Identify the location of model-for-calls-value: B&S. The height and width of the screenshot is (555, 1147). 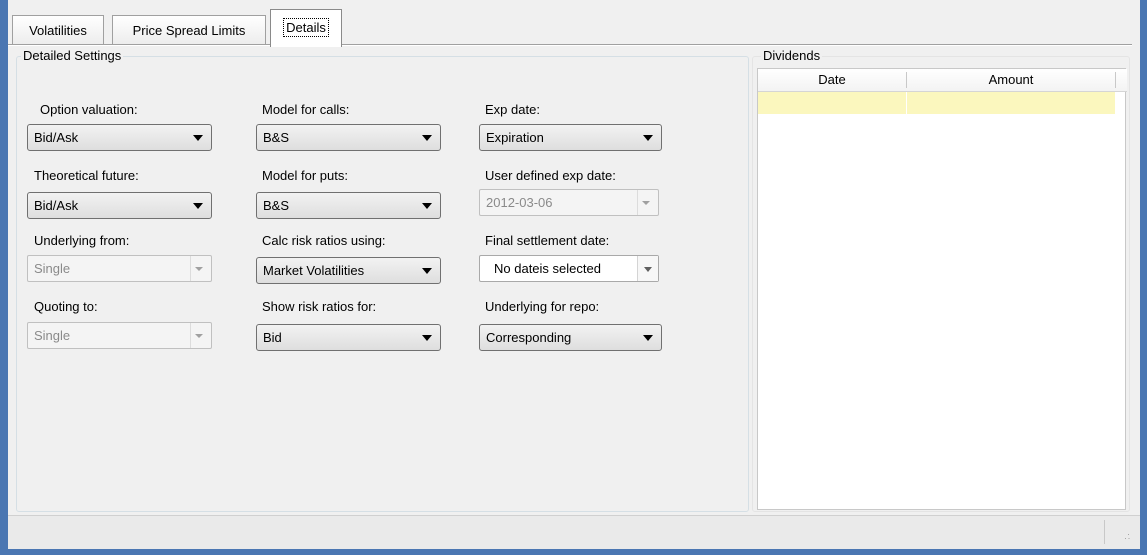
(276, 137).